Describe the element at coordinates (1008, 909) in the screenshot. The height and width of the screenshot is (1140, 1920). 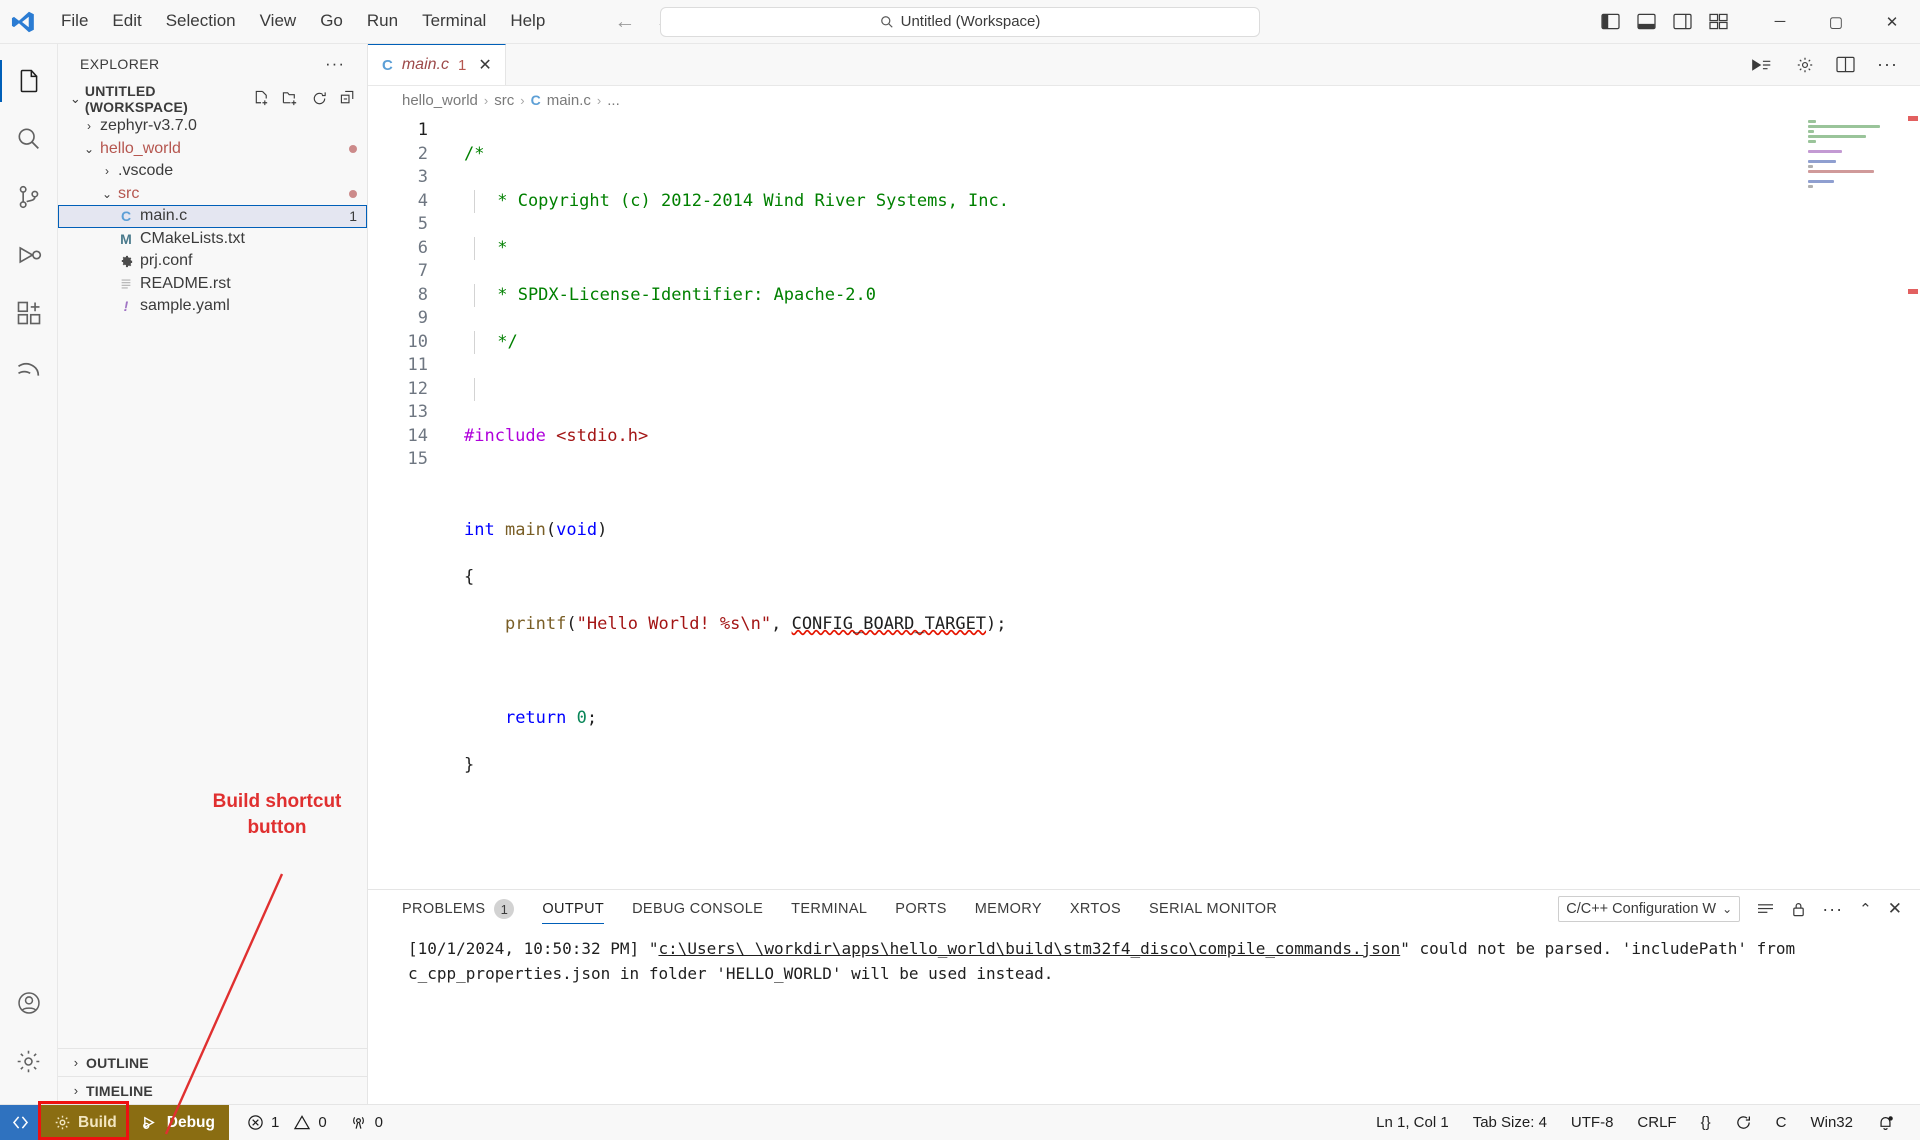
I see `panel-tab-memory: MEMORY` at that location.